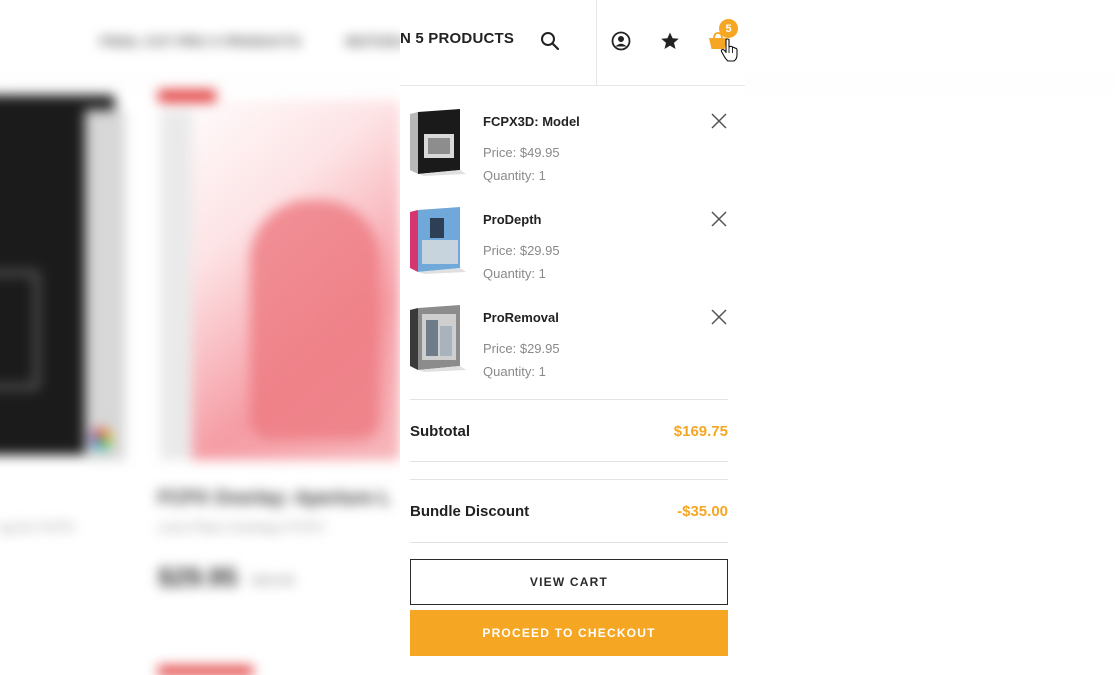 This screenshot has height=675, width=1115. Describe the element at coordinates (241, 527) in the screenshot. I see `bg-product-subtitle: Lens Flare Overlays FCPX` at that location.